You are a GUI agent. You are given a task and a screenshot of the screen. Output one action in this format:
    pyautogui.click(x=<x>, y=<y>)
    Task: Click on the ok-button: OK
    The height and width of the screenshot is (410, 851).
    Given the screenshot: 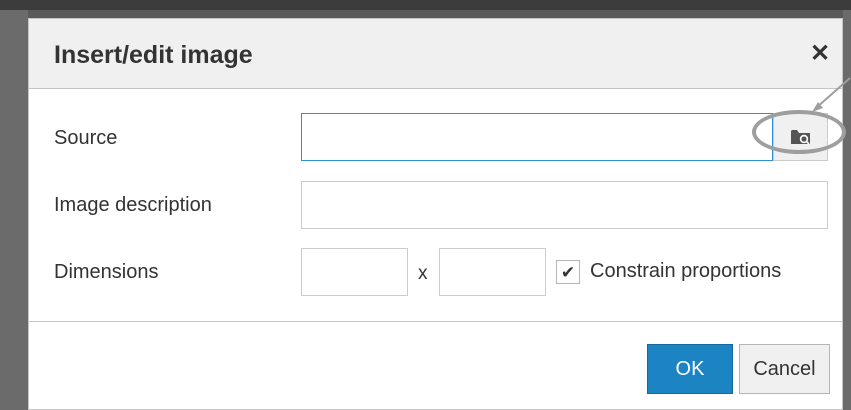 What is the action you would take?
    pyautogui.click(x=690, y=369)
    